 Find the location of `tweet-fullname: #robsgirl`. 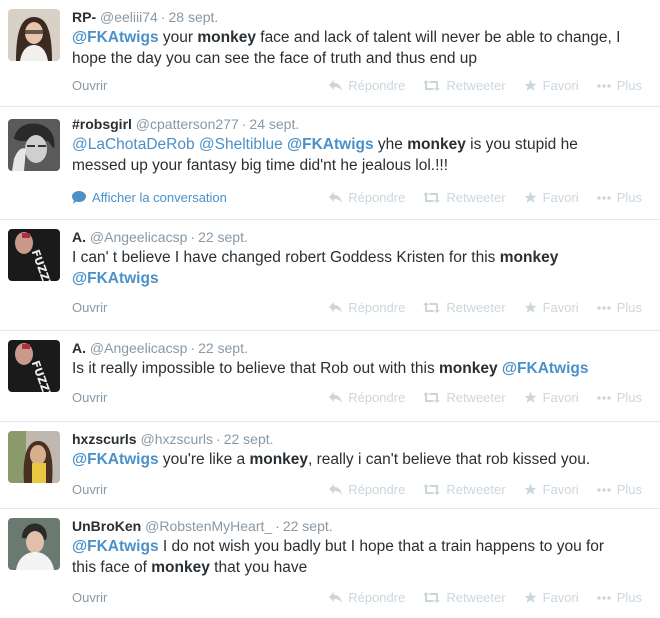

tweet-fullname: #robsgirl is located at coordinates (102, 124).